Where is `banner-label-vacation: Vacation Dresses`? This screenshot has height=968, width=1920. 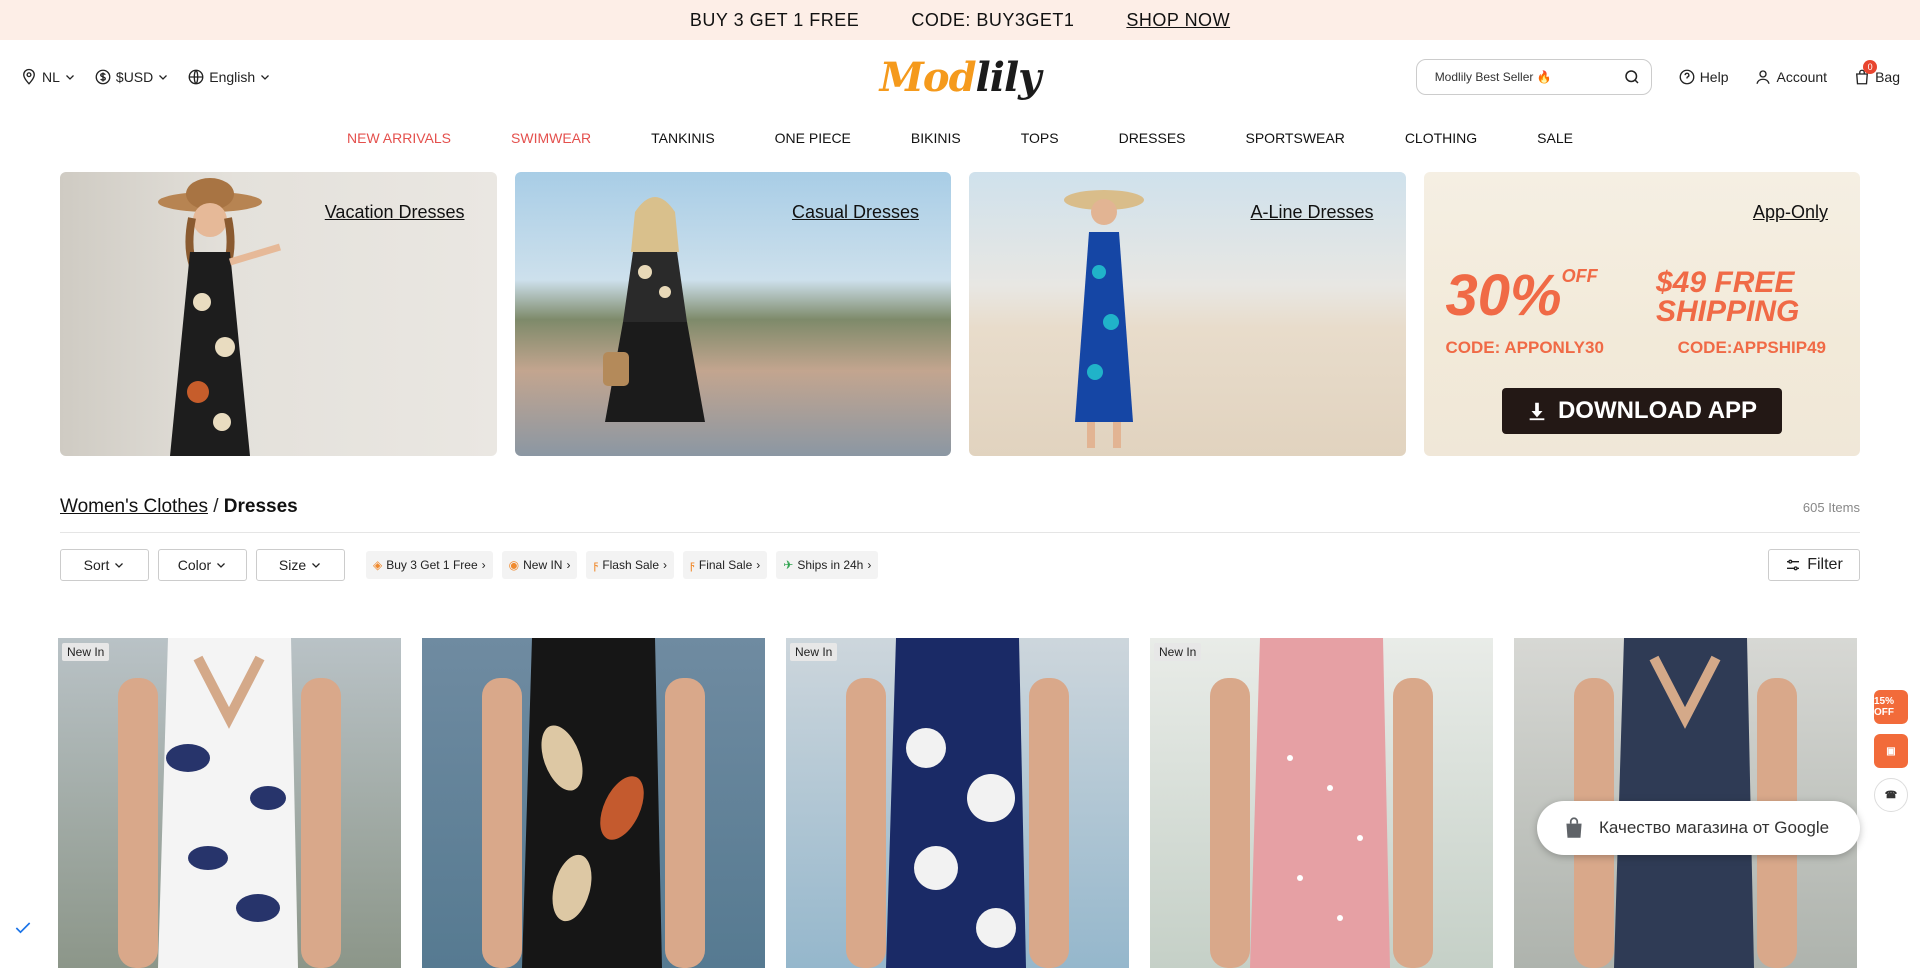 banner-label-vacation: Vacation Dresses is located at coordinates (395, 212).